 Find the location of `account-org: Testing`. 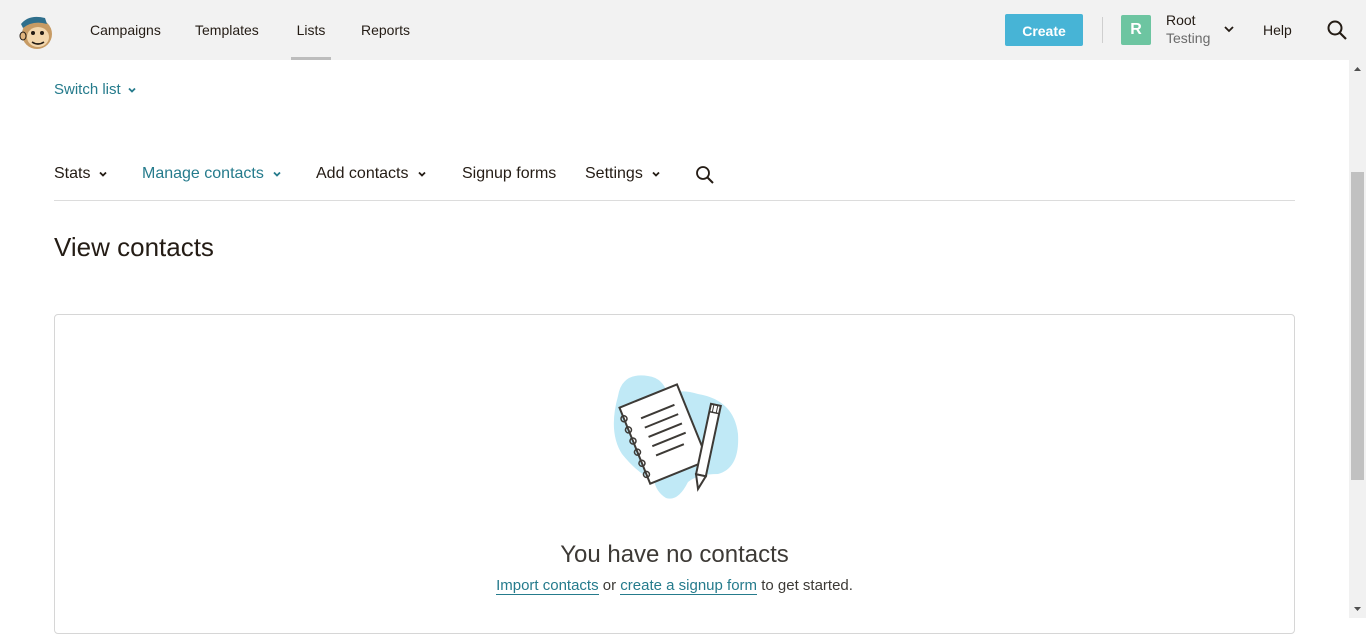

account-org: Testing is located at coordinates (1188, 38).